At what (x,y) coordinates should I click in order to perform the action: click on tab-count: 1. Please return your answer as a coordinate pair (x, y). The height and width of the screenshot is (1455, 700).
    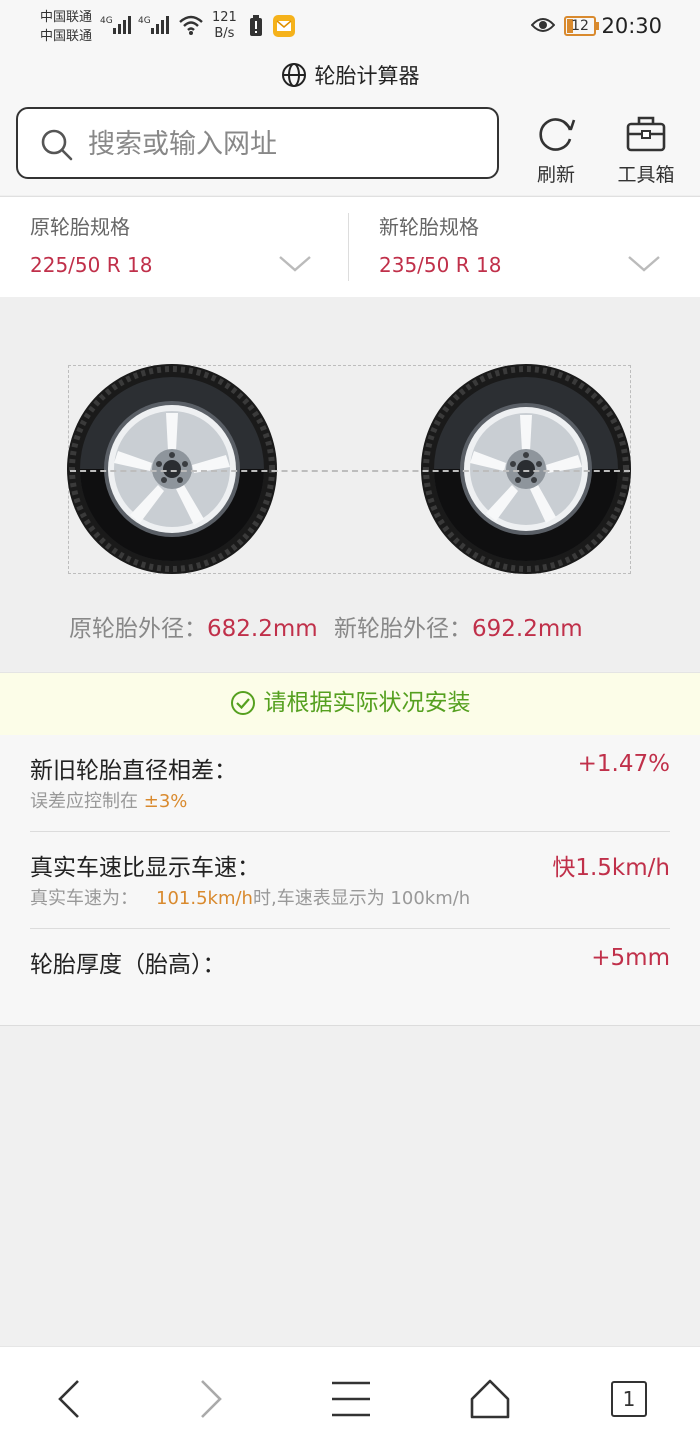
    Looking at the image, I should click on (629, 1399).